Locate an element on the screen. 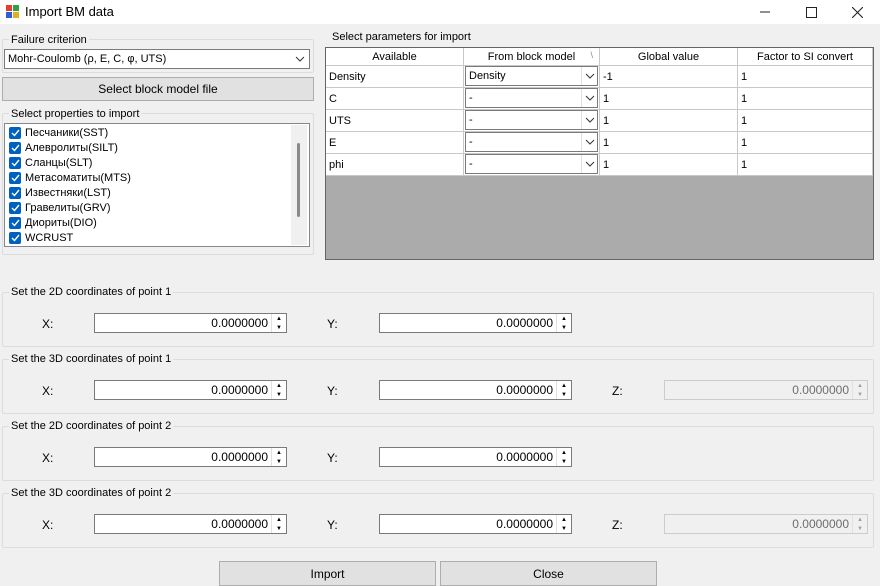 Image resolution: width=880 pixels, height=586 pixels. property-item: Алевролиты(SILT) is located at coordinates (63, 147).